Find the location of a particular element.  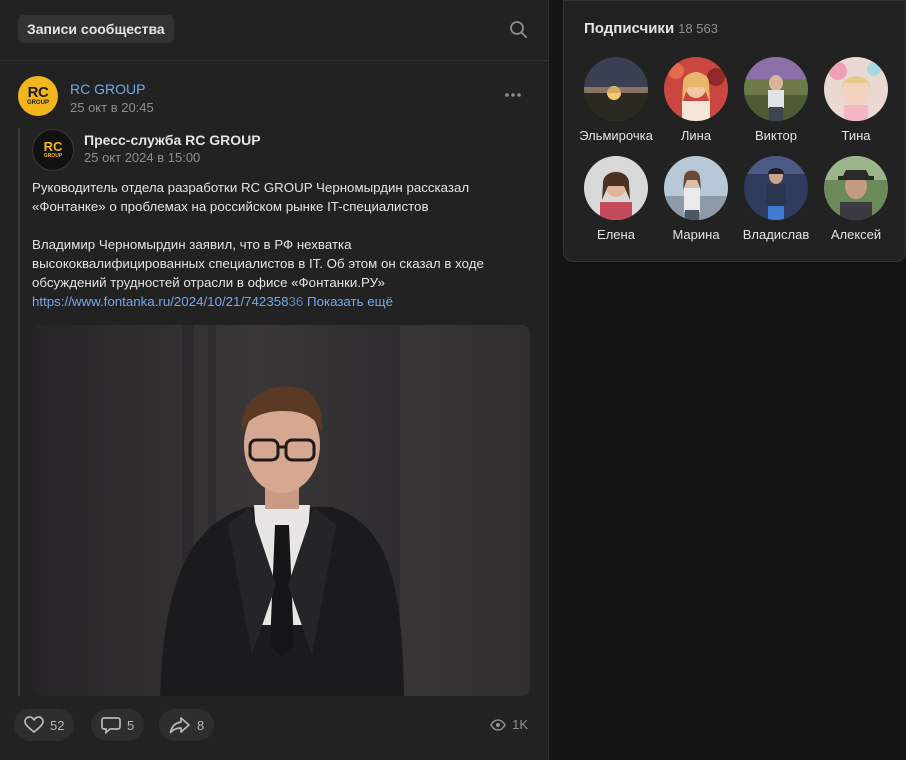

subscriber-item: Алексей is located at coordinates (856, 199).